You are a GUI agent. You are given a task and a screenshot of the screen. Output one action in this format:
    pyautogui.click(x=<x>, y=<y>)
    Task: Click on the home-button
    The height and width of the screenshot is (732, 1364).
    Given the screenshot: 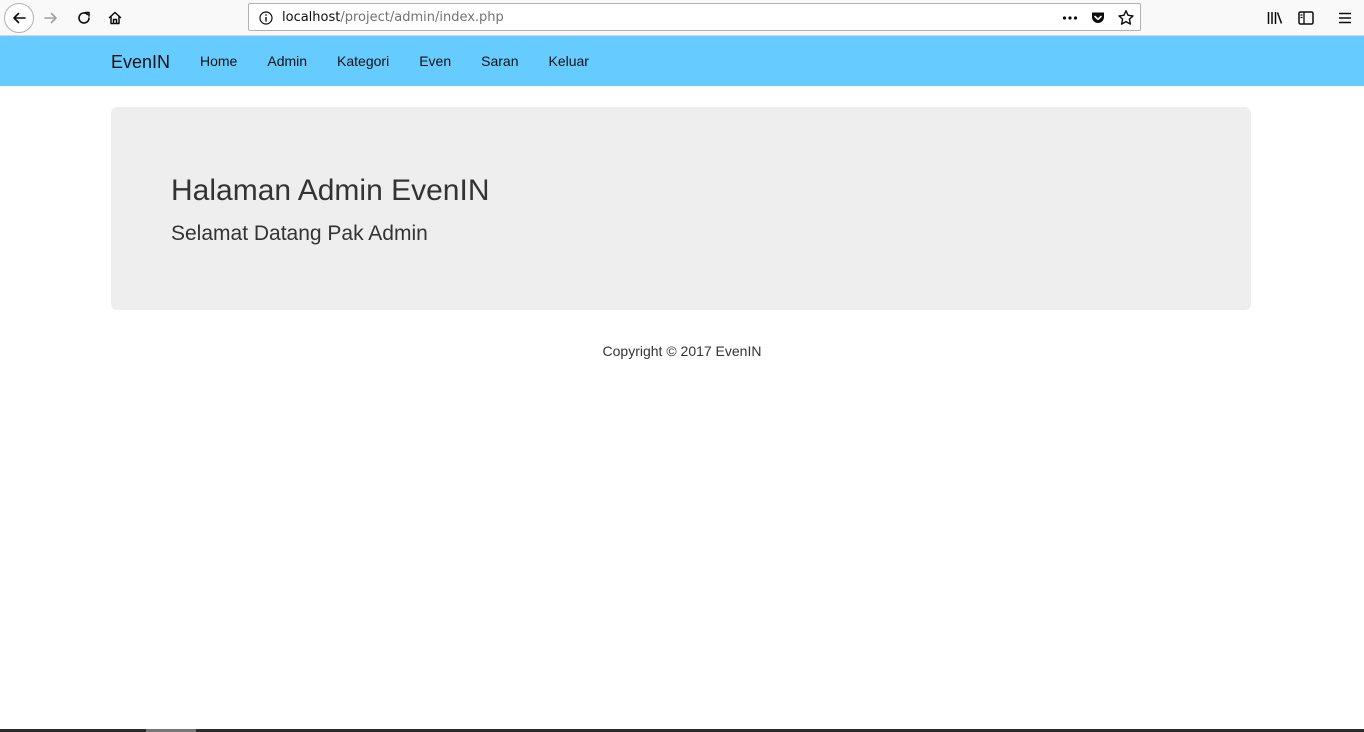 What is the action you would take?
    pyautogui.click(x=115, y=18)
    